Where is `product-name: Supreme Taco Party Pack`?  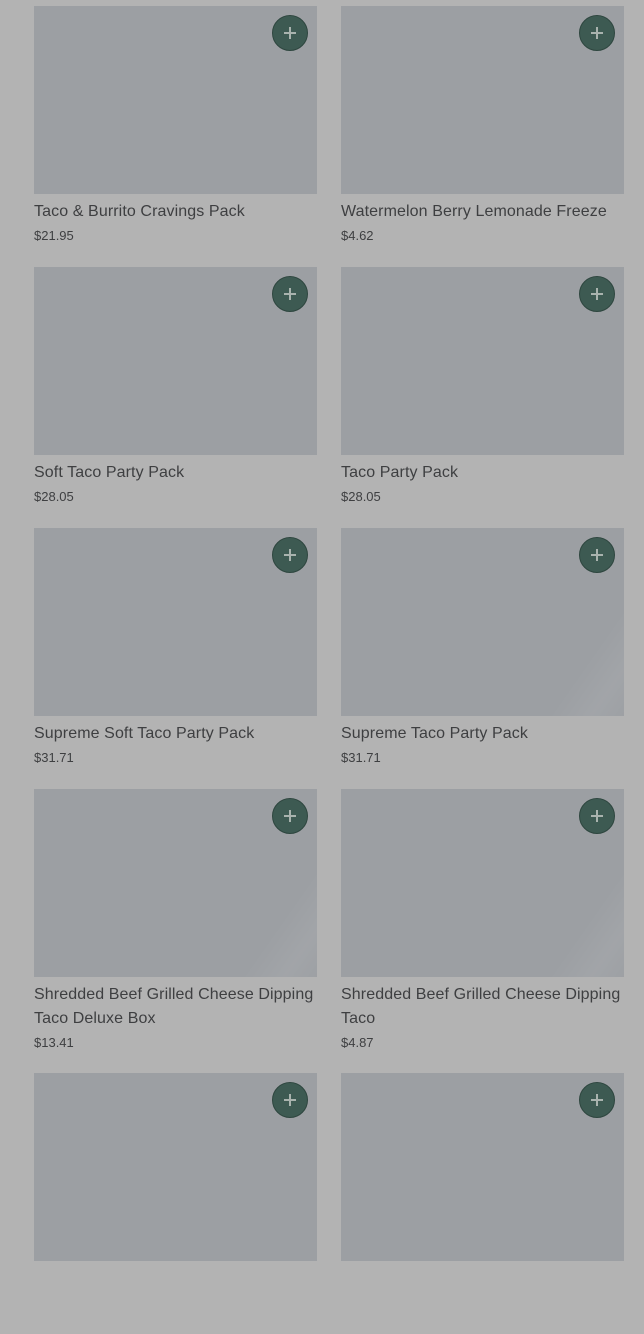 product-name: Supreme Taco Party Pack is located at coordinates (482, 734).